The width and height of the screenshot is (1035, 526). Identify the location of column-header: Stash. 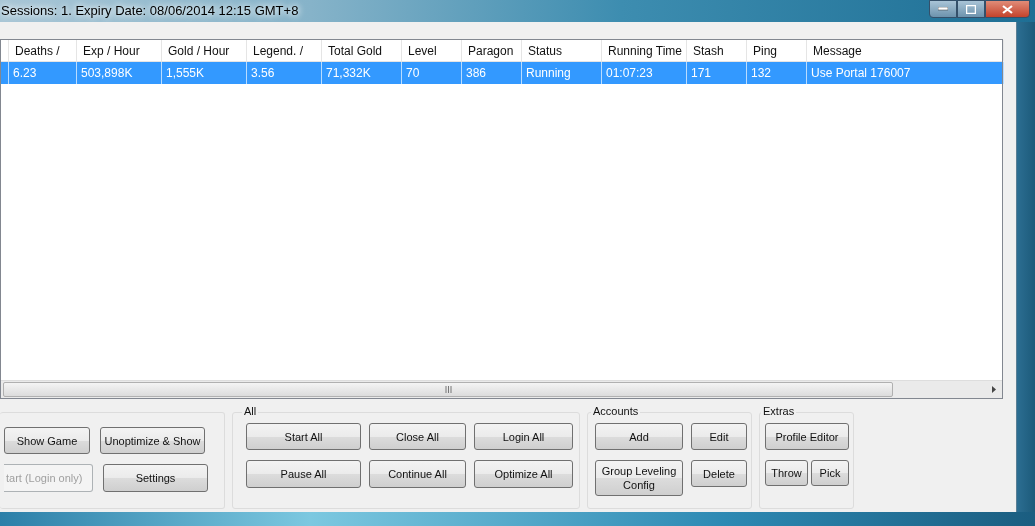
(717, 50).